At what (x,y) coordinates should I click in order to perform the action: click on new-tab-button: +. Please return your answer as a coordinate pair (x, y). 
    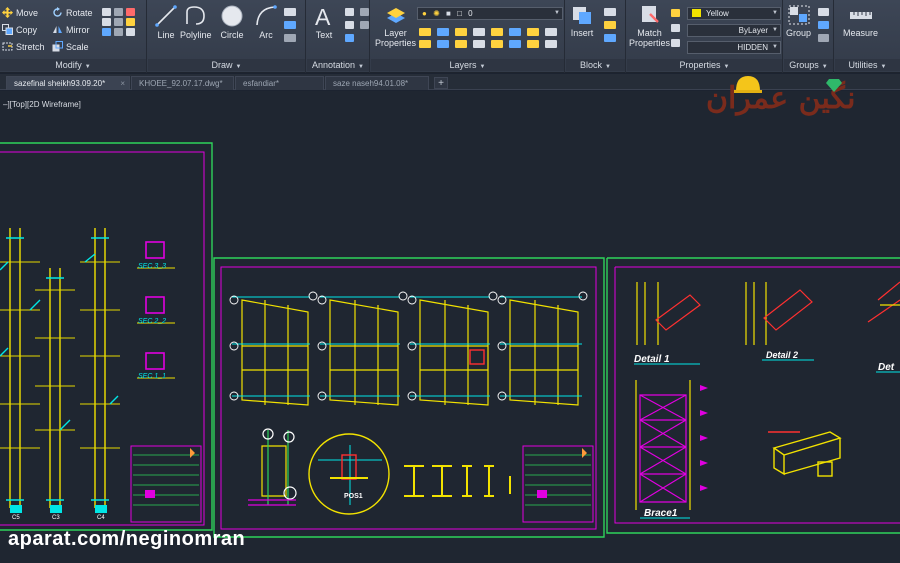
    Looking at the image, I should click on (441, 83).